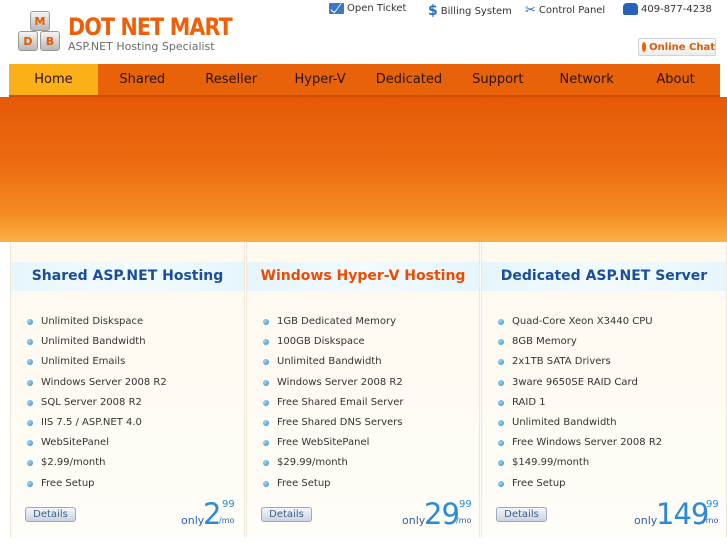 Image resolution: width=727 pixels, height=545 pixels. Describe the element at coordinates (377, 8) in the screenshot. I see `open-ticket-label: Open Ticket` at that location.